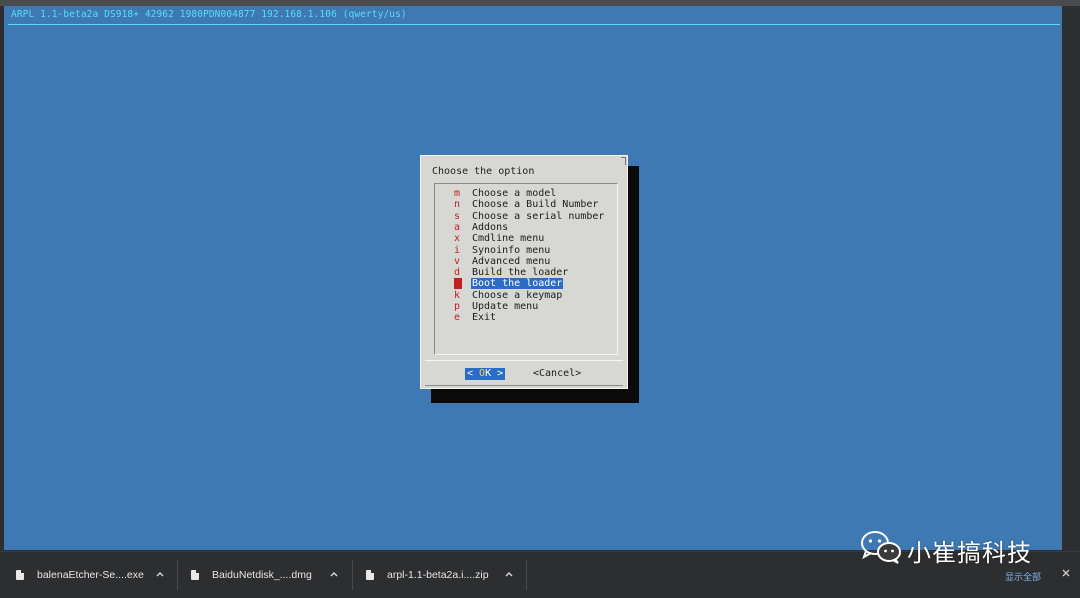 The image size is (1080, 598). Describe the element at coordinates (514, 193) in the screenshot. I see `menu-item-label: Choose a model` at that location.